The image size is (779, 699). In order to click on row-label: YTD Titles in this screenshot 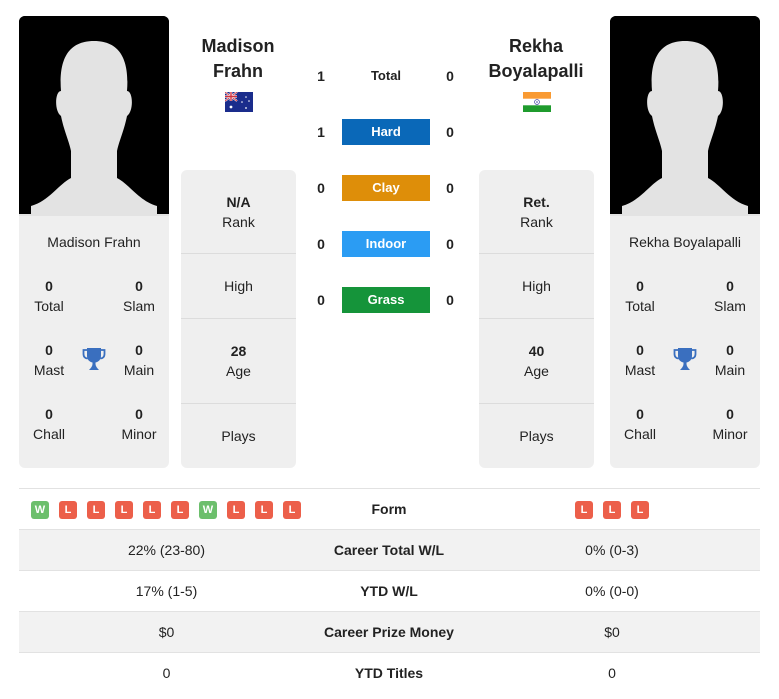, I will do `click(389, 673)`.